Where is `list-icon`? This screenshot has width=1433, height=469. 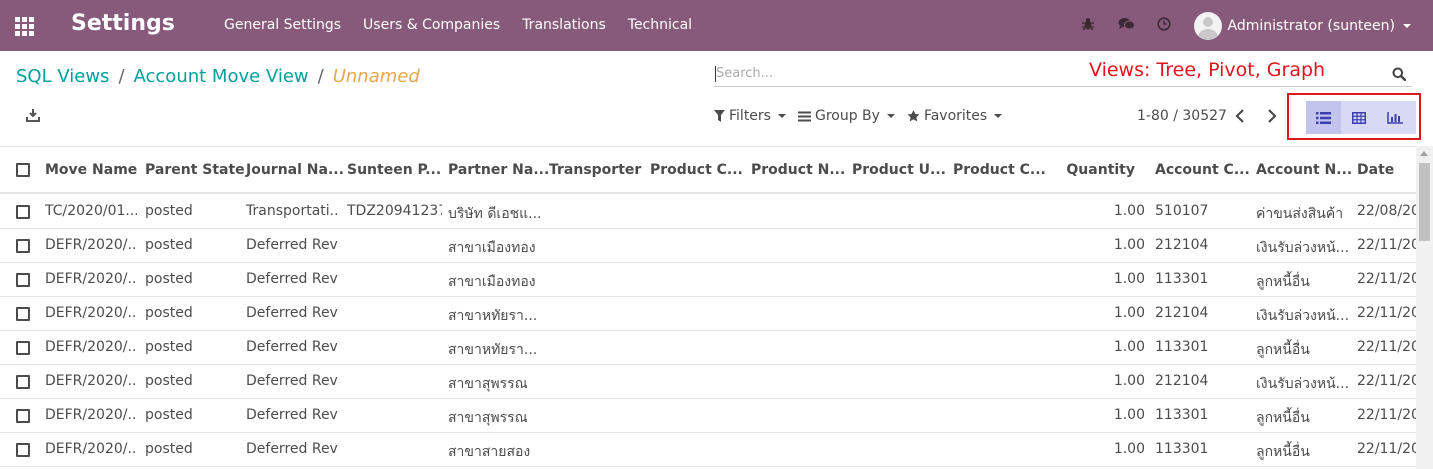 list-icon is located at coordinates (1323, 117).